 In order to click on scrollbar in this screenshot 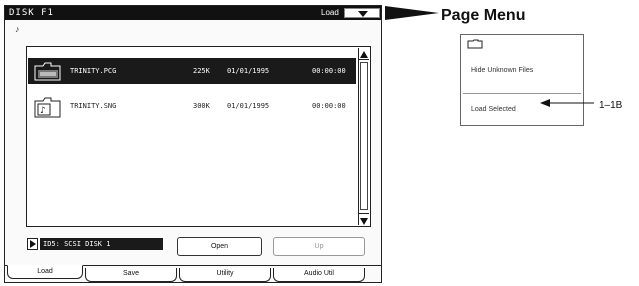, I will do `click(363, 136)`.